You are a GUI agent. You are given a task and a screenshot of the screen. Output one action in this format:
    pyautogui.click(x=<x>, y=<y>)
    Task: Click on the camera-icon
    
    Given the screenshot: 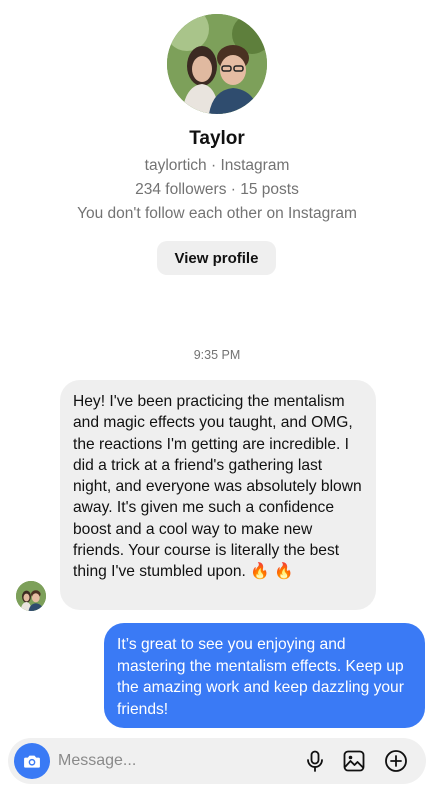 What is the action you would take?
    pyautogui.click(x=32, y=761)
    